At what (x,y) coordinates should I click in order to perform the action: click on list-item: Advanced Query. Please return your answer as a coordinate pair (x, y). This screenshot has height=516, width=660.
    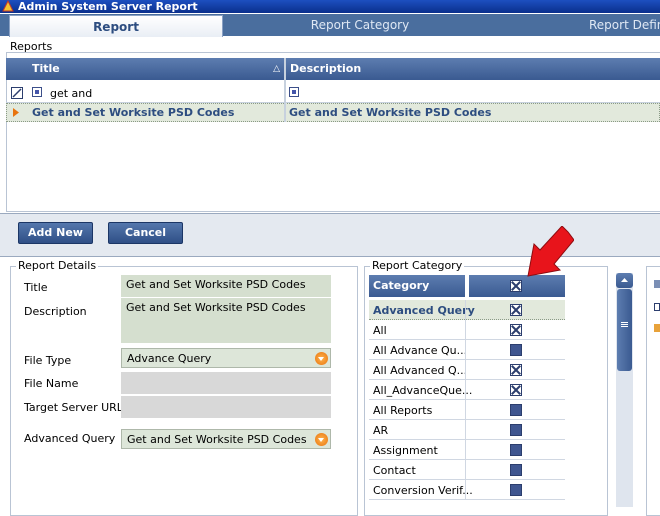
    Looking at the image, I should click on (467, 310).